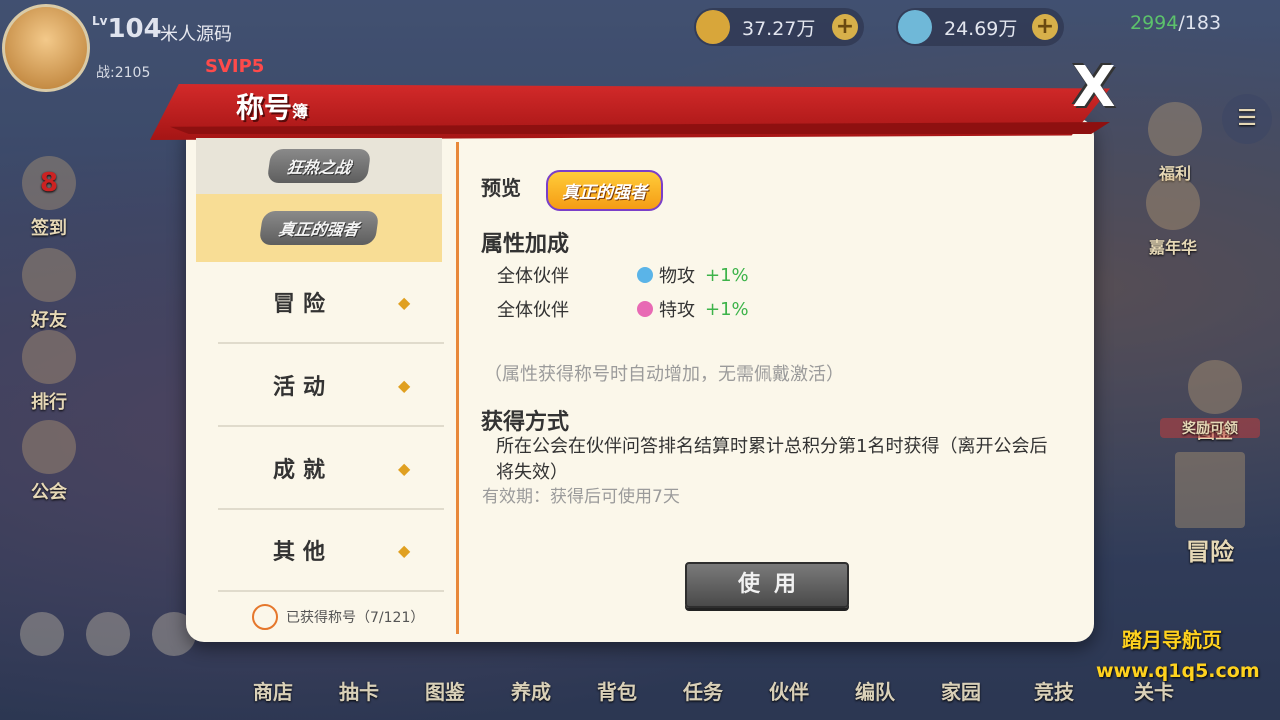  What do you see at coordinates (1210, 428) in the screenshot?
I see `reward-claim-tag: 奖励可领` at bounding box center [1210, 428].